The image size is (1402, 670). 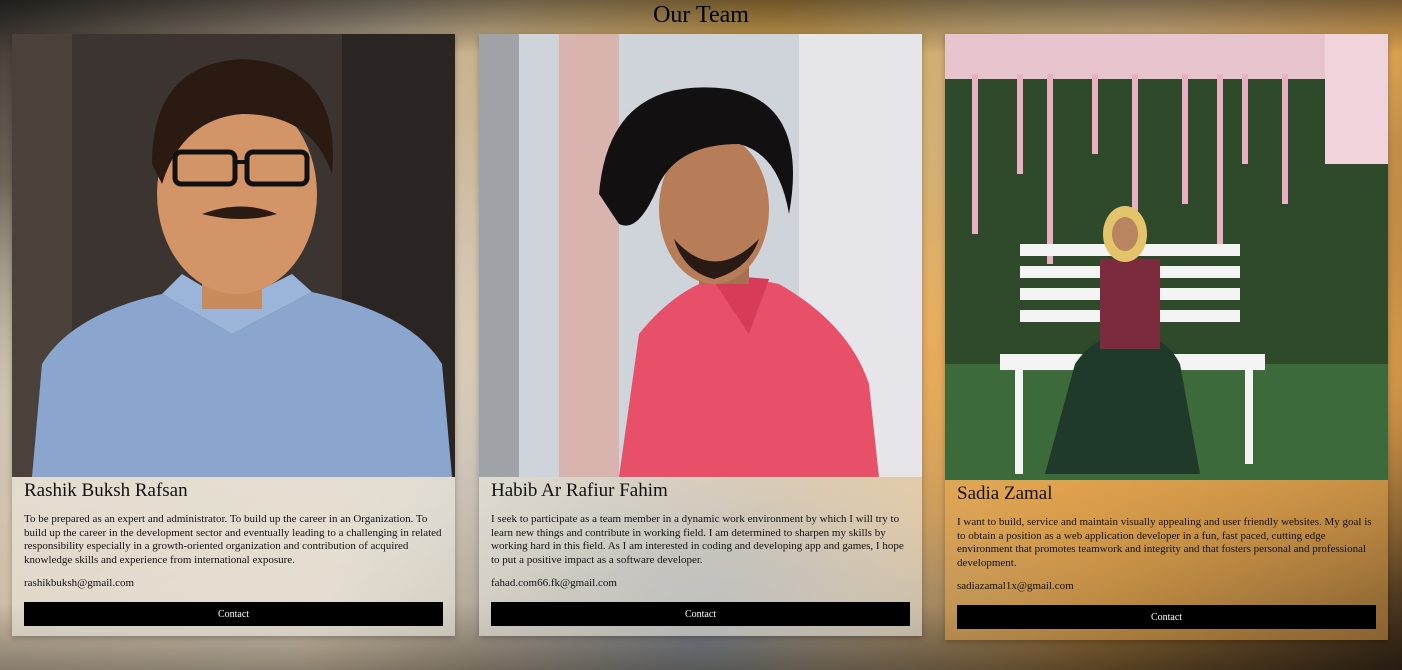 I want to click on page-title: Our Team, so click(x=701, y=15).